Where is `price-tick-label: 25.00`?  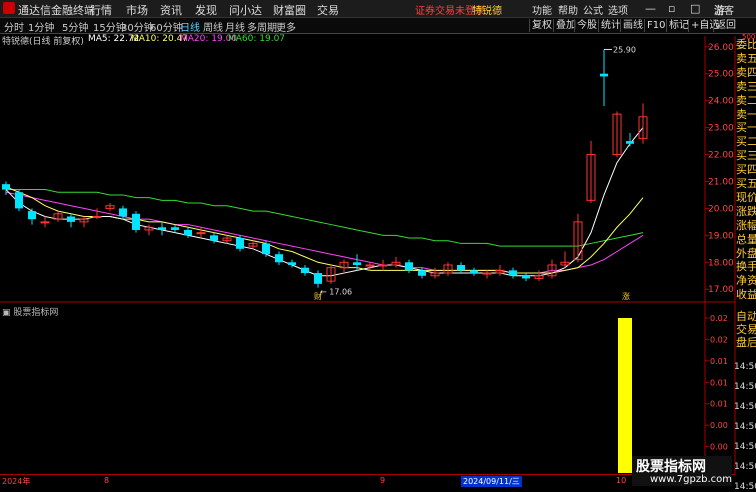
price-tick-label: 25.00 is located at coordinates (721, 75).